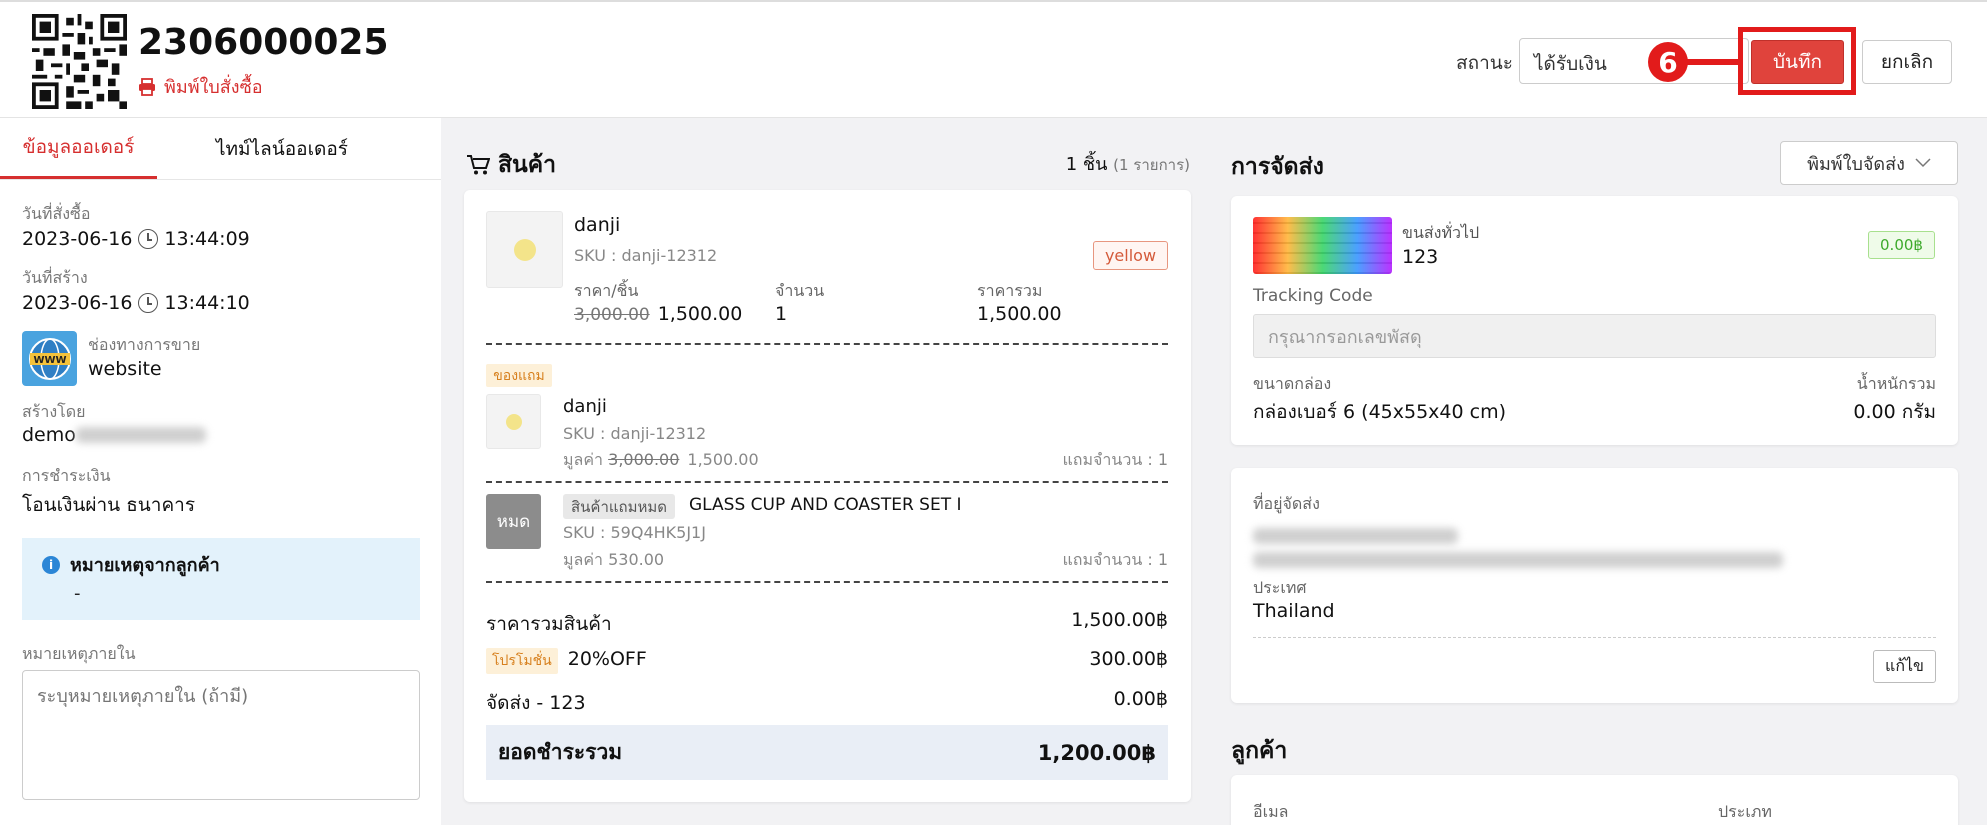  Describe the element at coordinates (536, 703) in the screenshot. I see `shipping-fee-label: จัดส่ง - 123` at that location.